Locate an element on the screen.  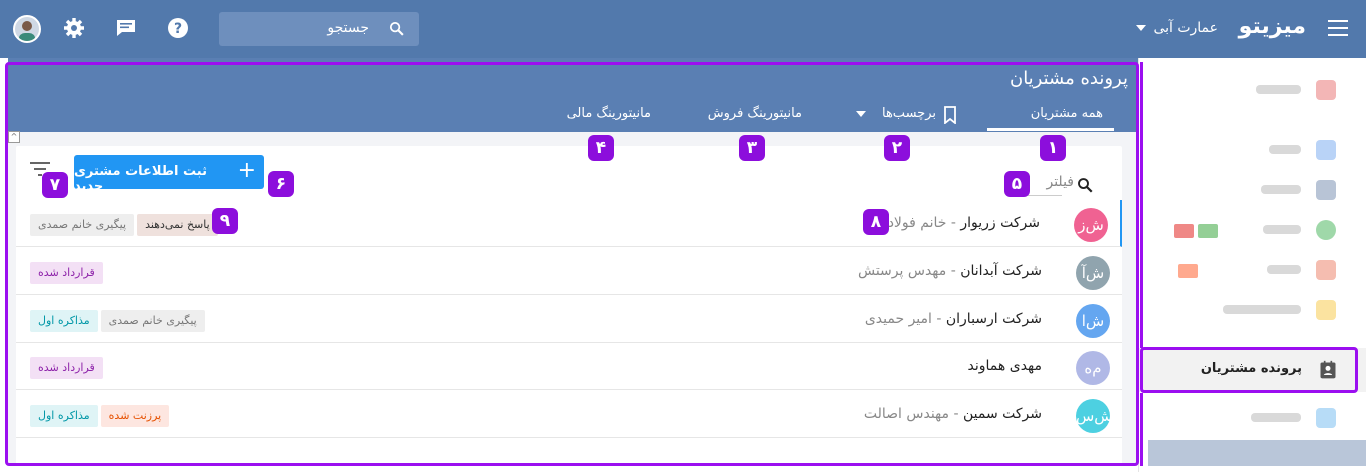
customer-name-line: شرکت زریوار - خانم فولادی is located at coordinates (958, 223).